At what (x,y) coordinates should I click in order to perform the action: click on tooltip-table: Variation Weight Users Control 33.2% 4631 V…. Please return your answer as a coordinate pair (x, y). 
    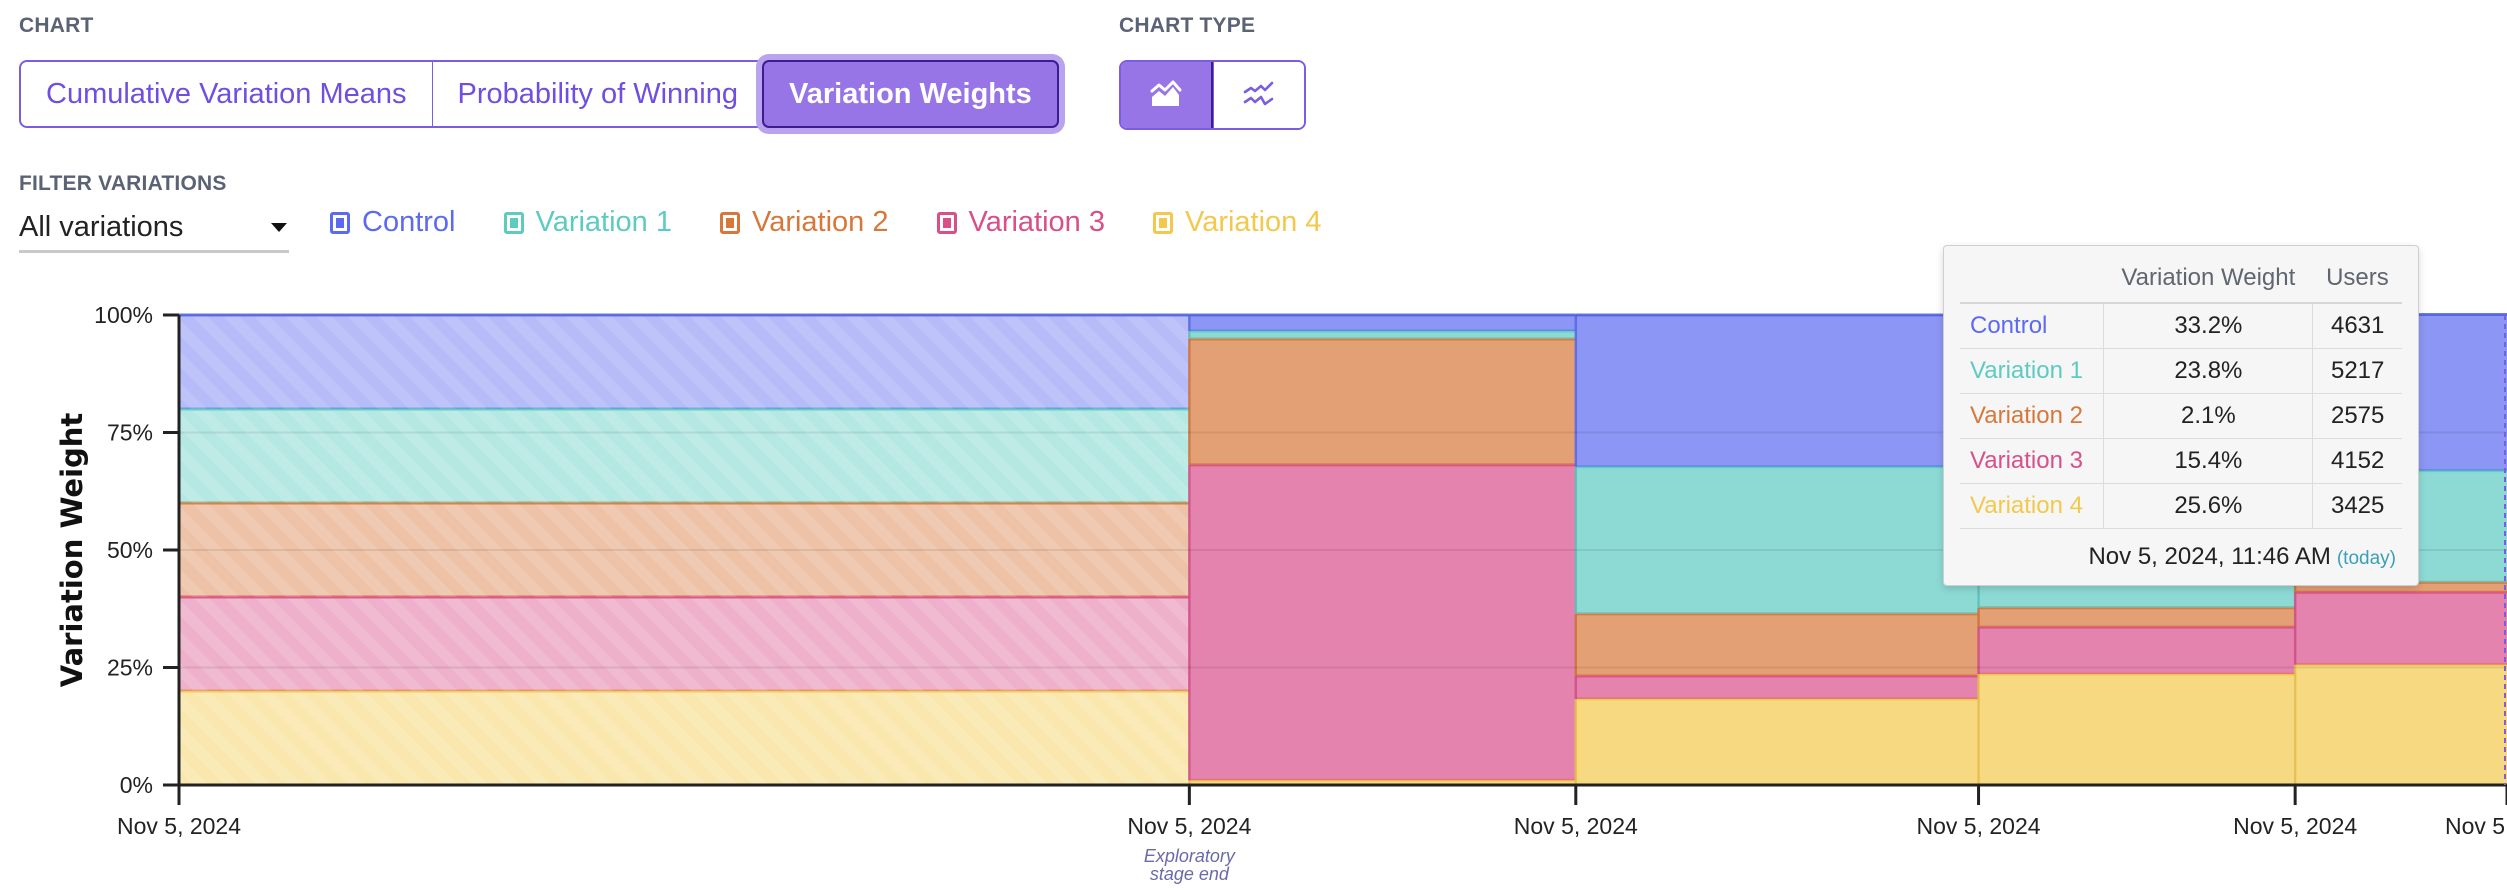
    Looking at the image, I should click on (2181, 392).